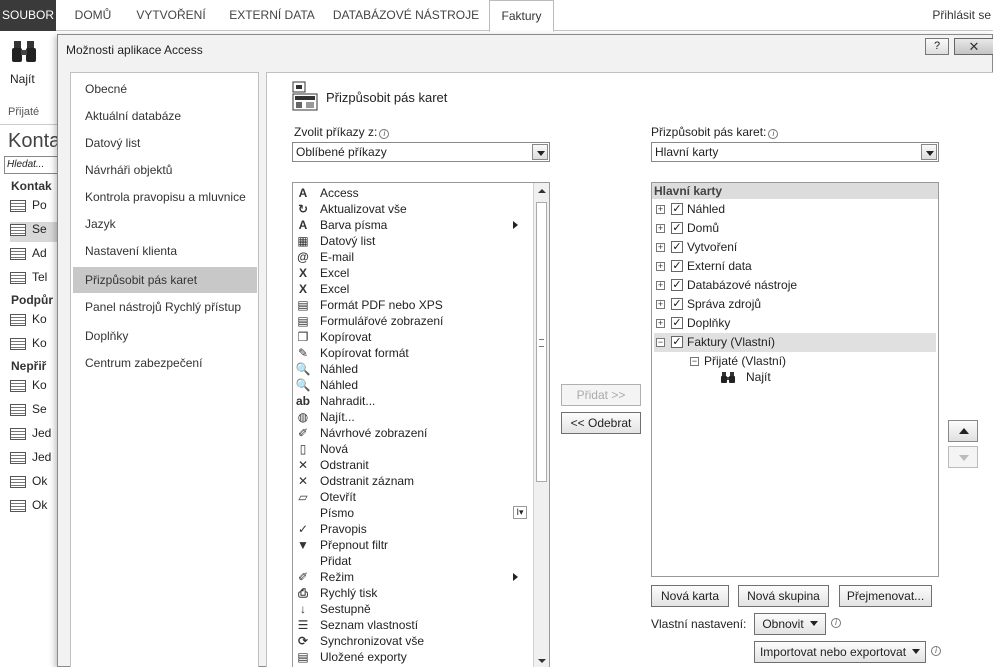  What do you see at coordinates (28, 366) in the screenshot?
I see `nav-group-header: Nepřiř` at bounding box center [28, 366].